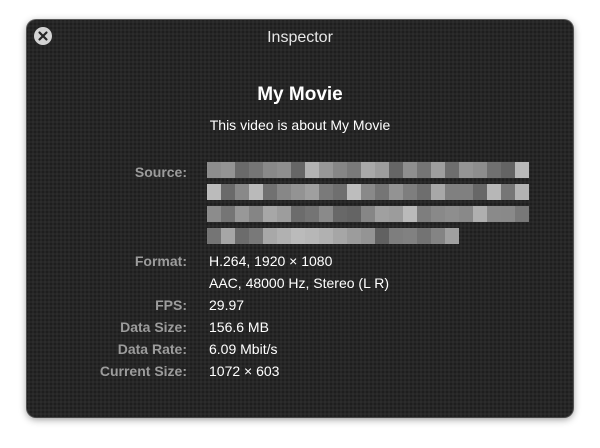 This screenshot has height=448, width=600. What do you see at coordinates (160, 172) in the screenshot?
I see `source-label: Source:` at bounding box center [160, 172].